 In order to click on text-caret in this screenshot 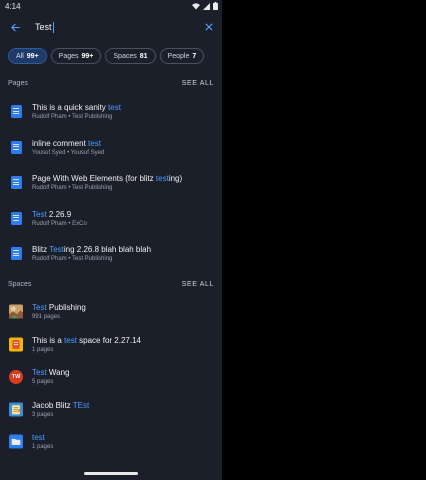, I will do `click(53, 27)`.